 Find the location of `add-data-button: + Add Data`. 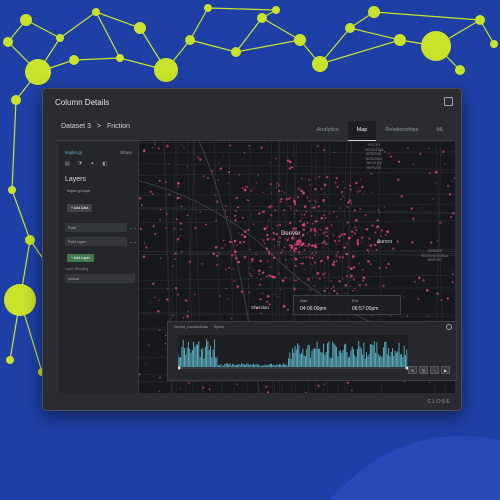

add-data-button: + Add Data is located at coordinates (80, 208).